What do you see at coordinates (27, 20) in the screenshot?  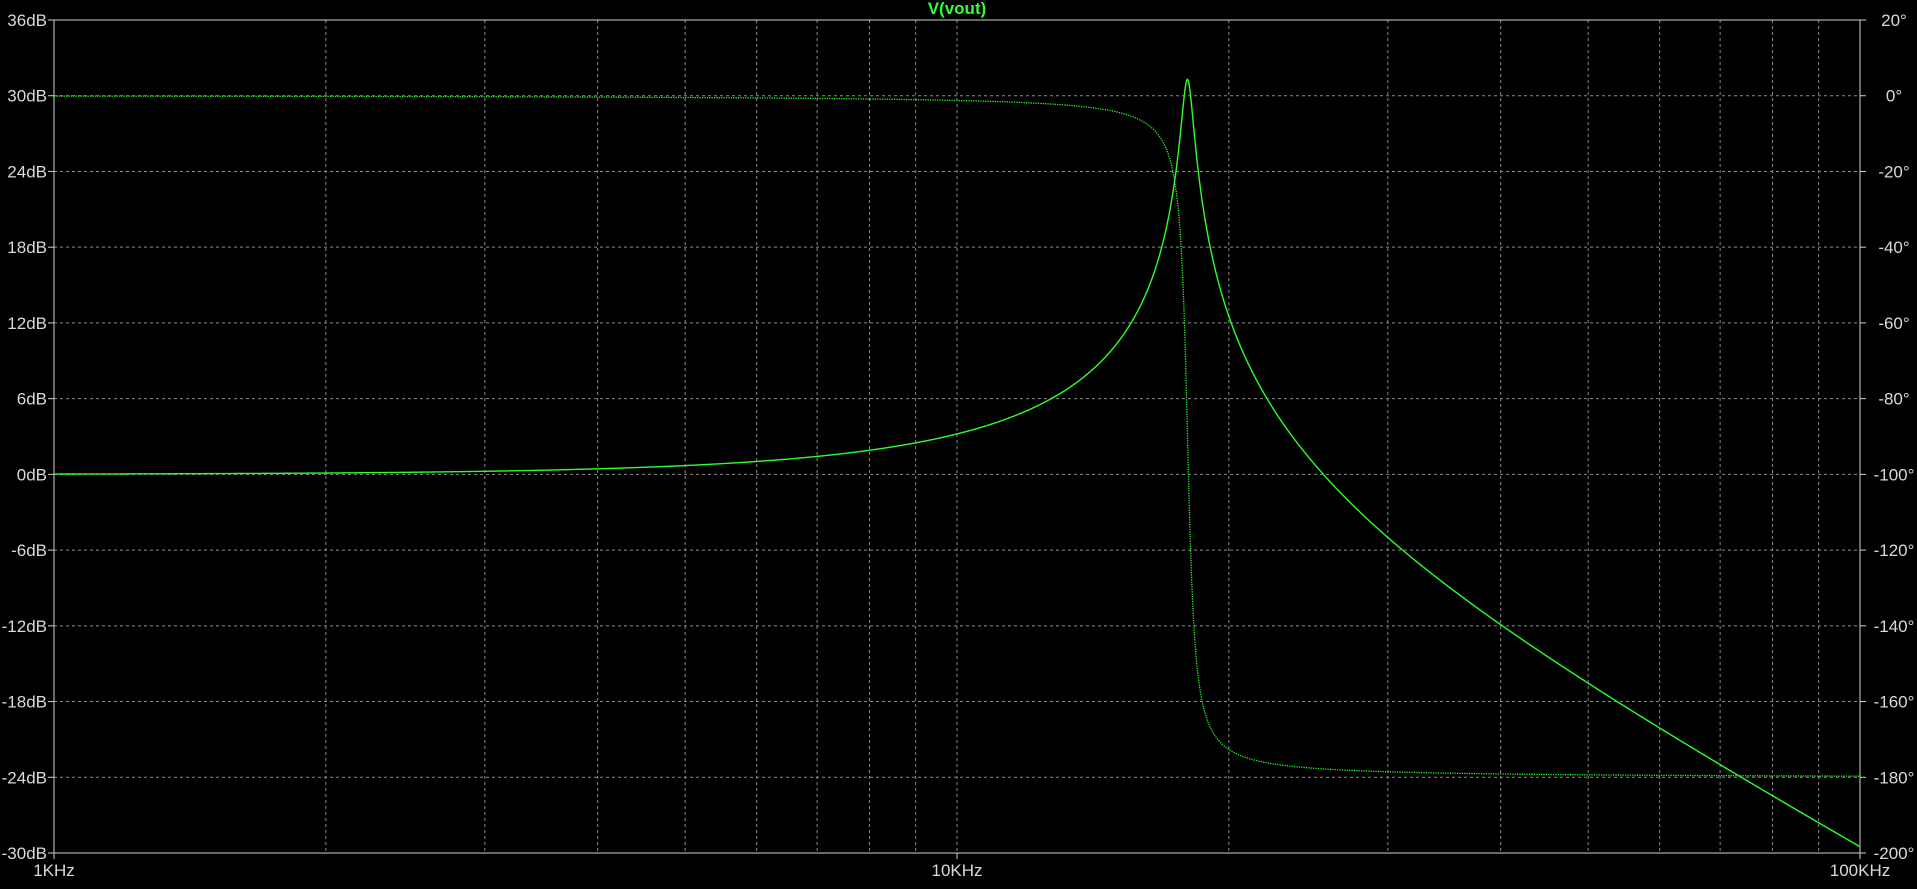 I see `y-left-tick-label: 36dB` at bounding box center [27, 20].